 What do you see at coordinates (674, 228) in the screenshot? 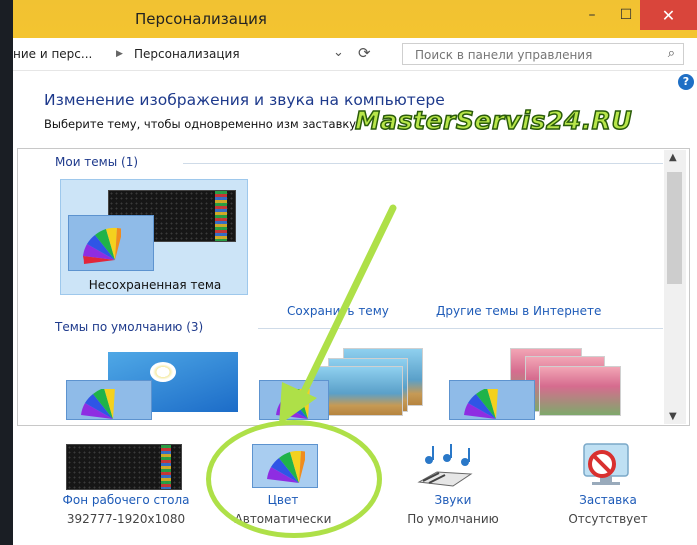
I see `scroll-thumb` at bounding box center [674, 228].